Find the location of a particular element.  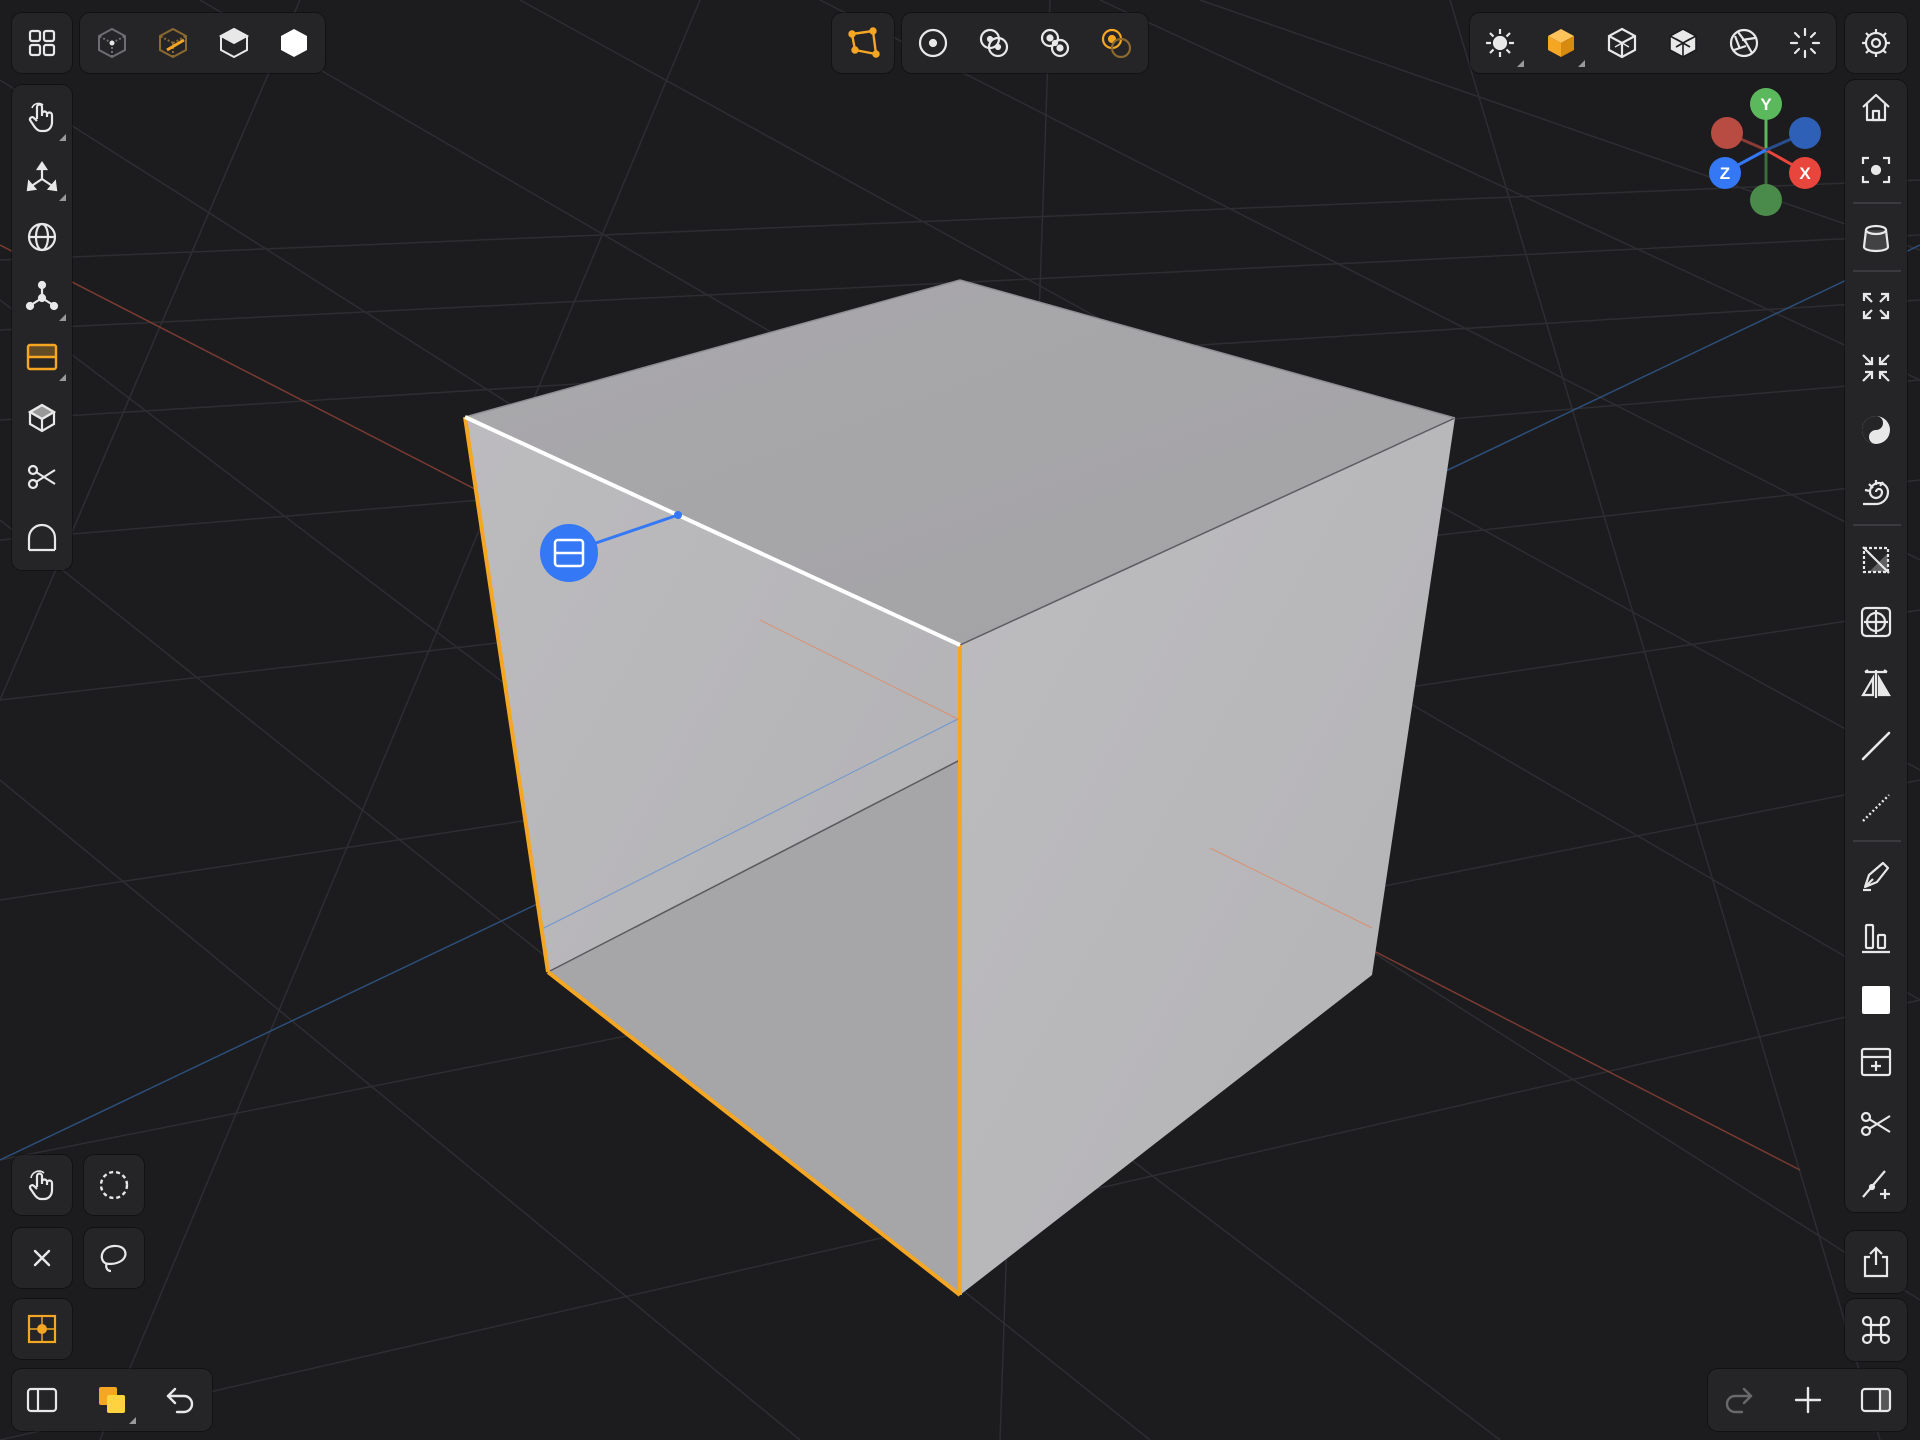

gizmo-neg-y is located at coordinates (1766, 200).